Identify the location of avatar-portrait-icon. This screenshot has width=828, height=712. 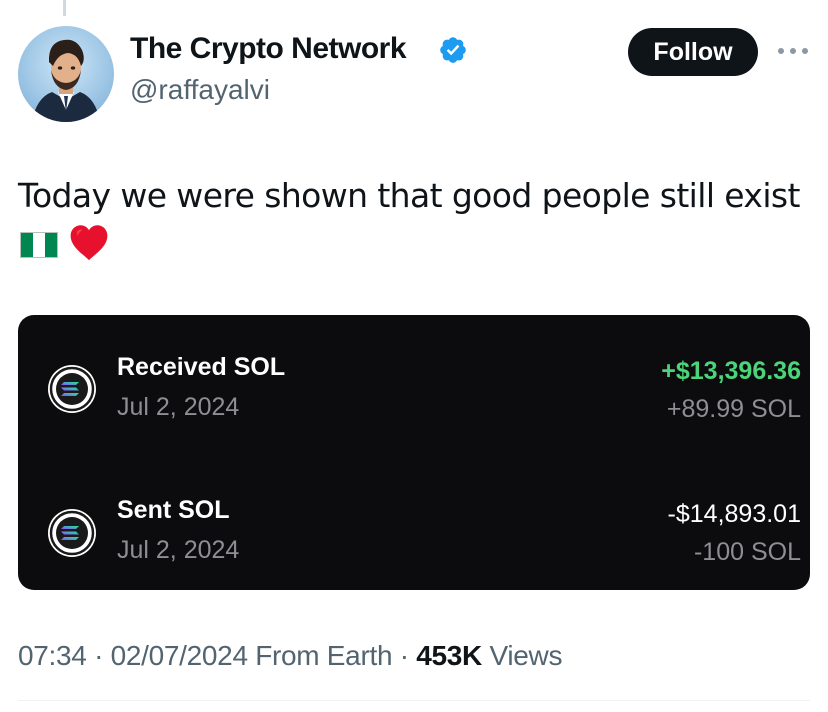
(66, 80).